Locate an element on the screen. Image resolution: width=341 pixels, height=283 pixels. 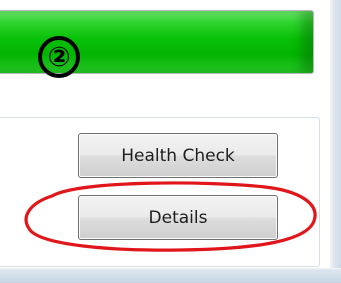
details-button: Details is located at coordinates (178, 217).